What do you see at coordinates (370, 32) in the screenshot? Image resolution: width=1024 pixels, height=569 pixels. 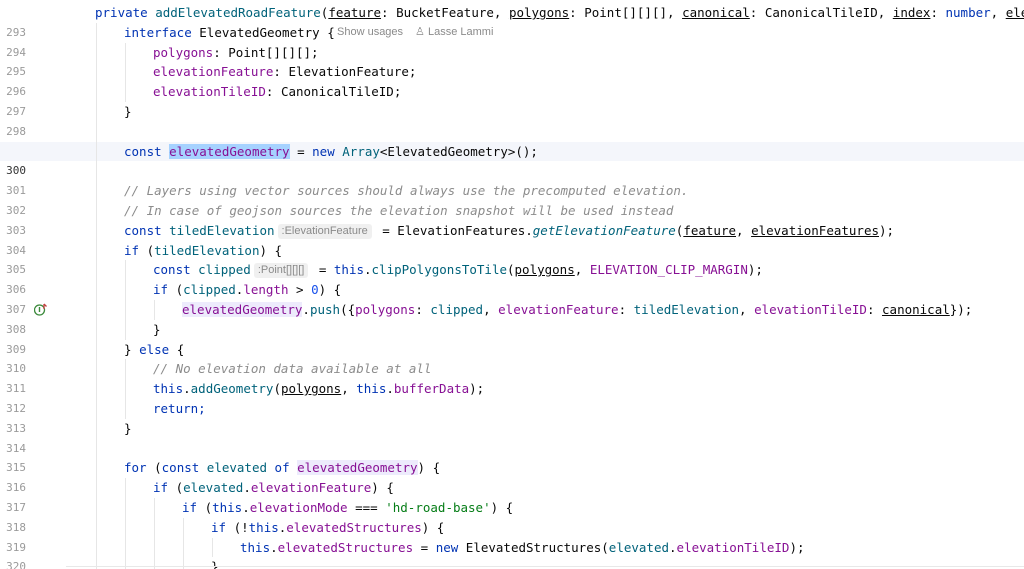 I see `show-usages-link: Show usages` at bounding box center [370, 32].